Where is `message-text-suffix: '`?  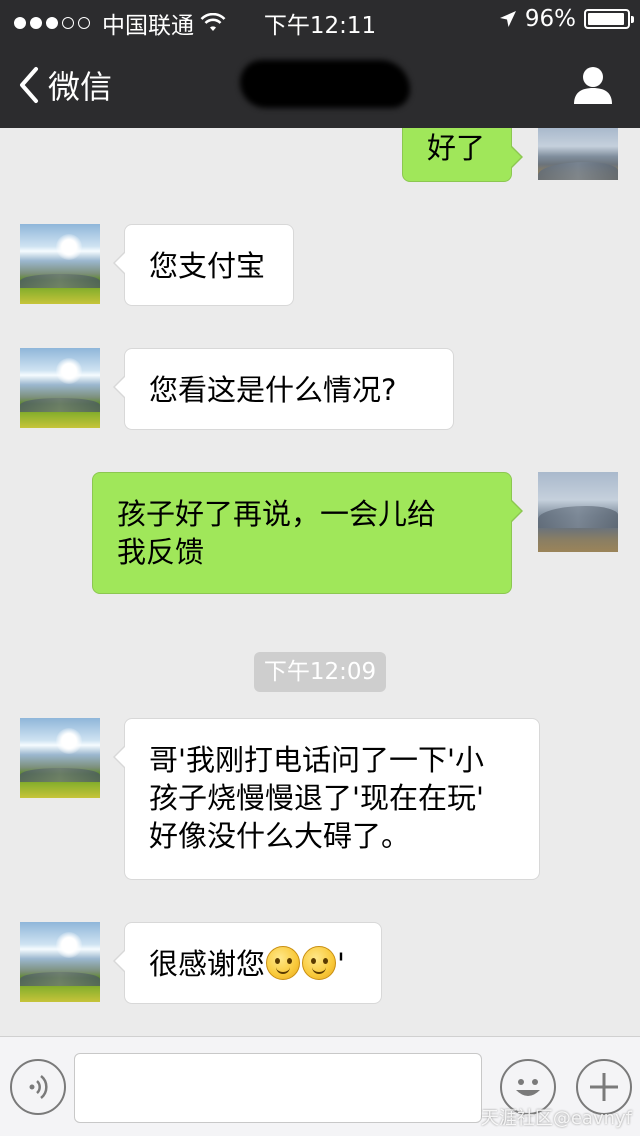
message-text-suffix: ' is located at coordinates (341, 964).